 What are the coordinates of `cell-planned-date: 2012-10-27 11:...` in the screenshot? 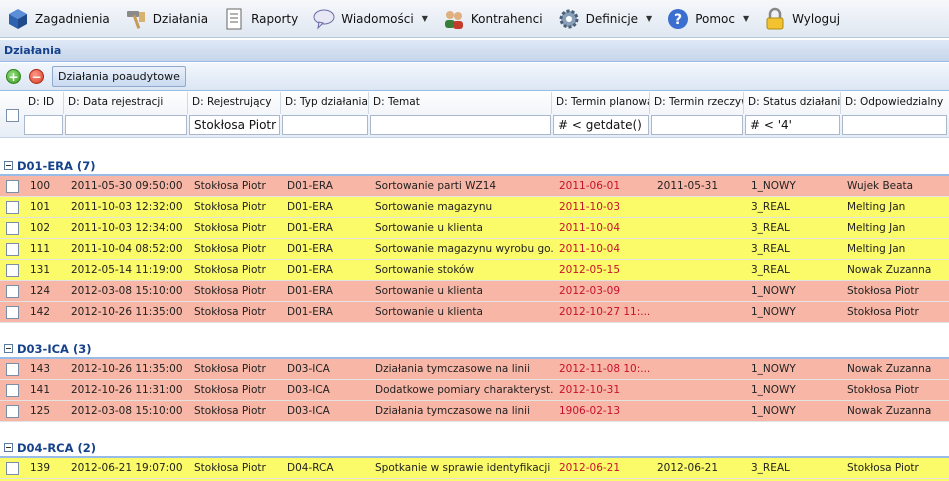 It's located at (605, 312).